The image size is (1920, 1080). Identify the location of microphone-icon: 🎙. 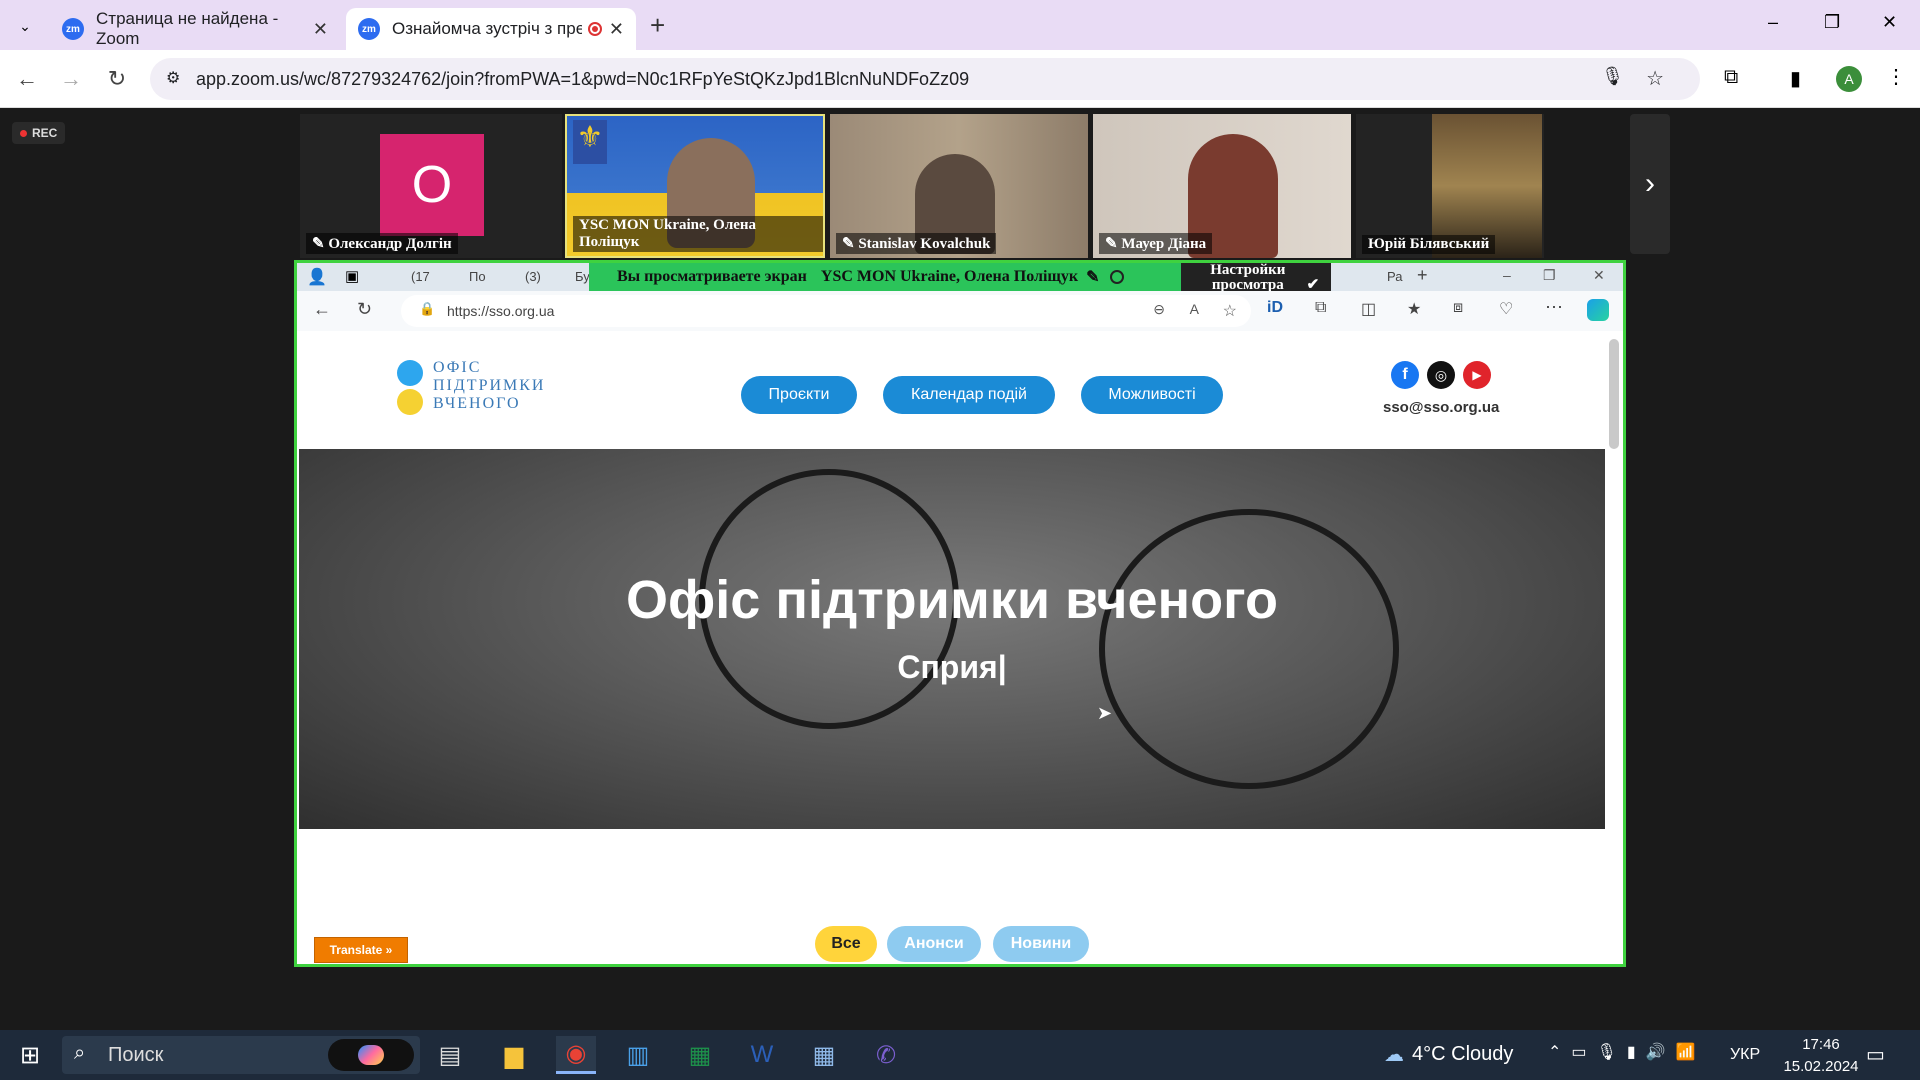
(1612, 76).